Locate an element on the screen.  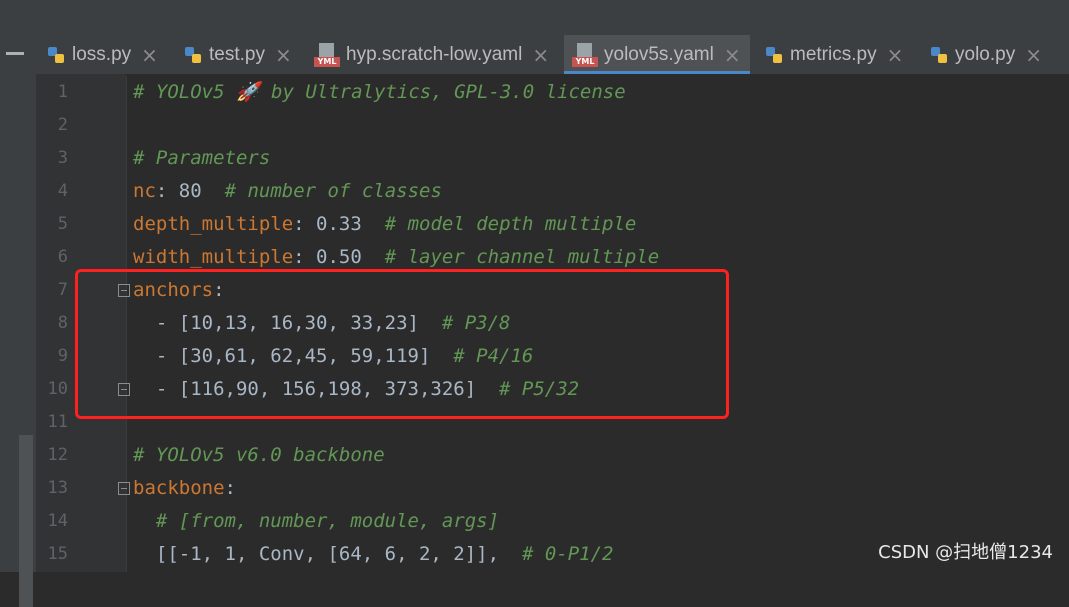
yaml-value: 80 is located at coordinates (190, 191).